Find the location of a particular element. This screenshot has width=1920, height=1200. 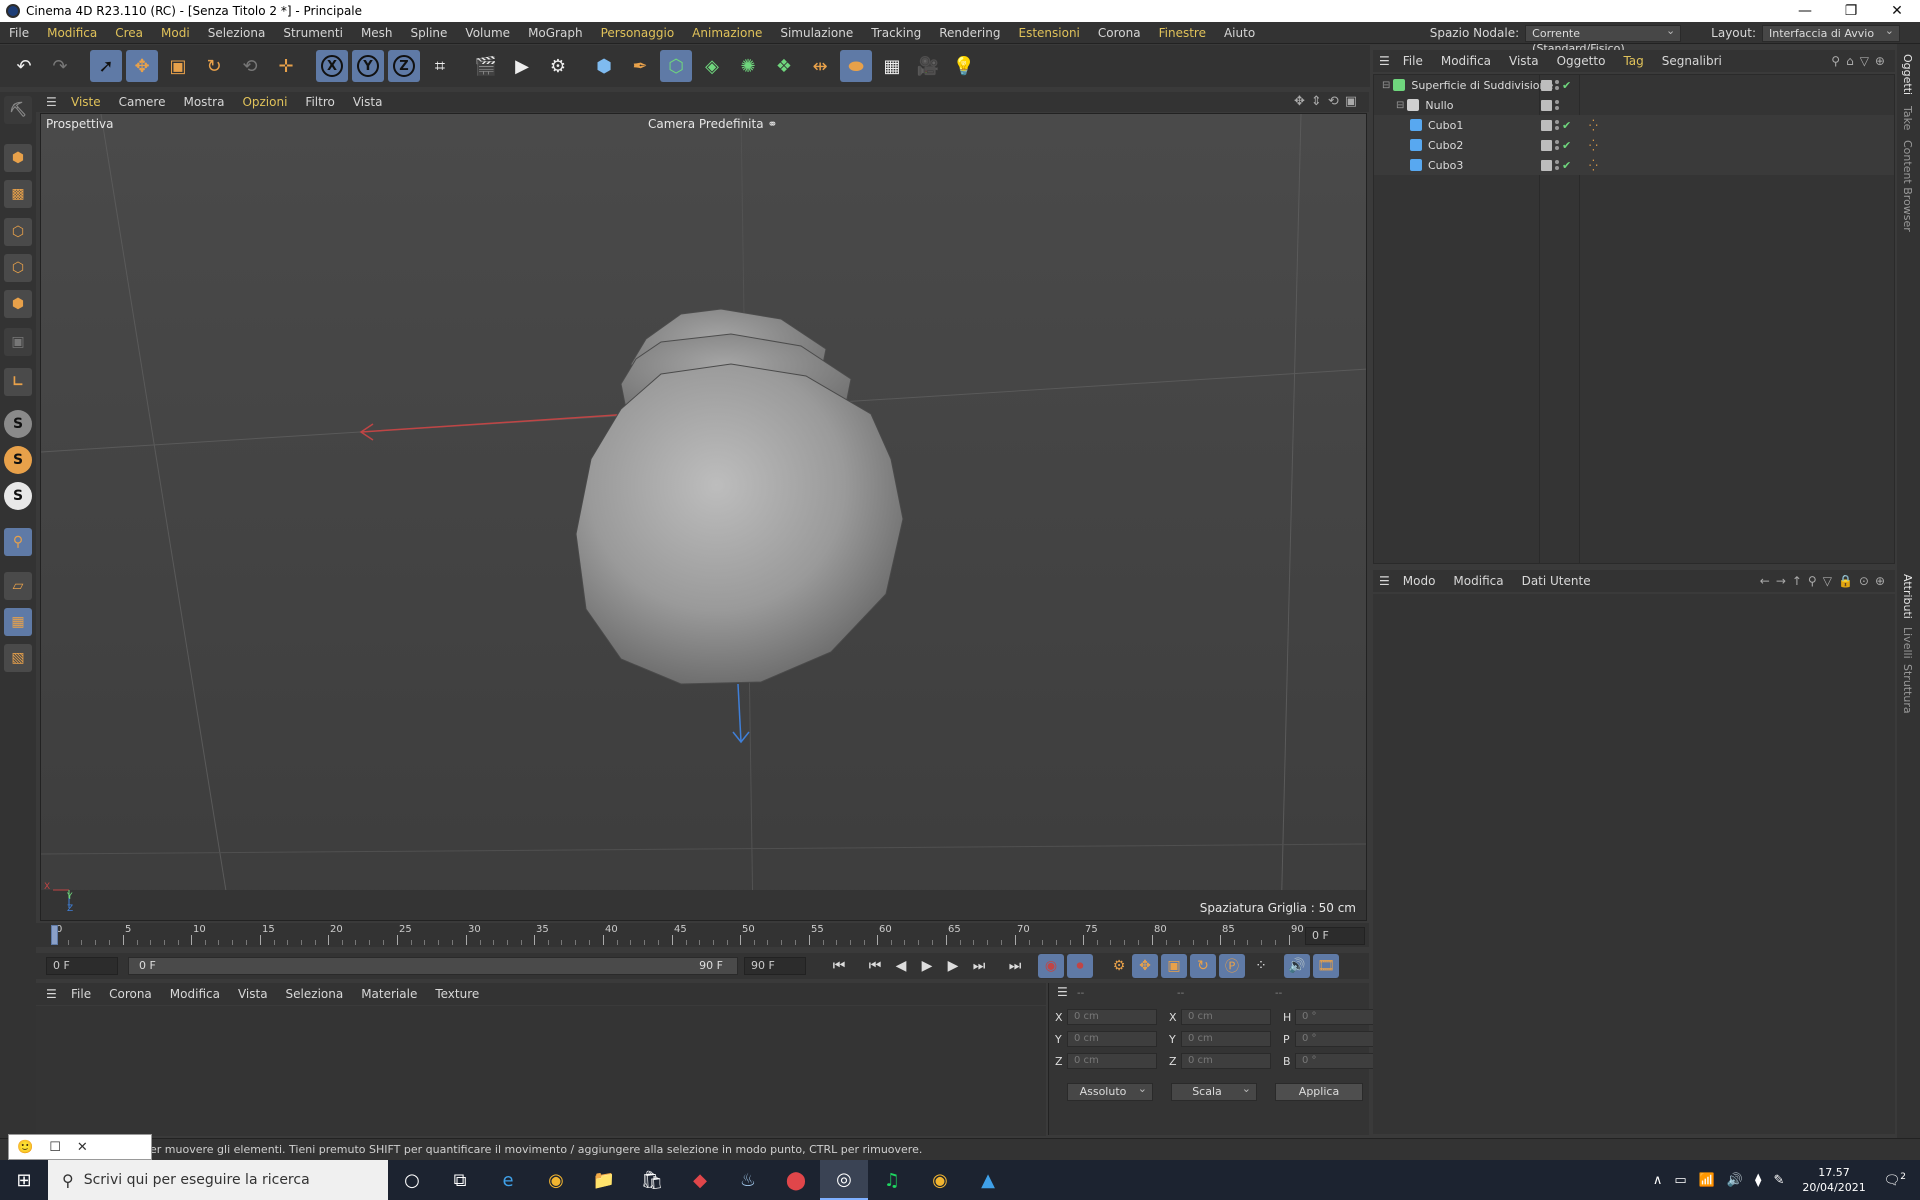

texture-mode-icon: ▩ is located at coordinates (18, 194).